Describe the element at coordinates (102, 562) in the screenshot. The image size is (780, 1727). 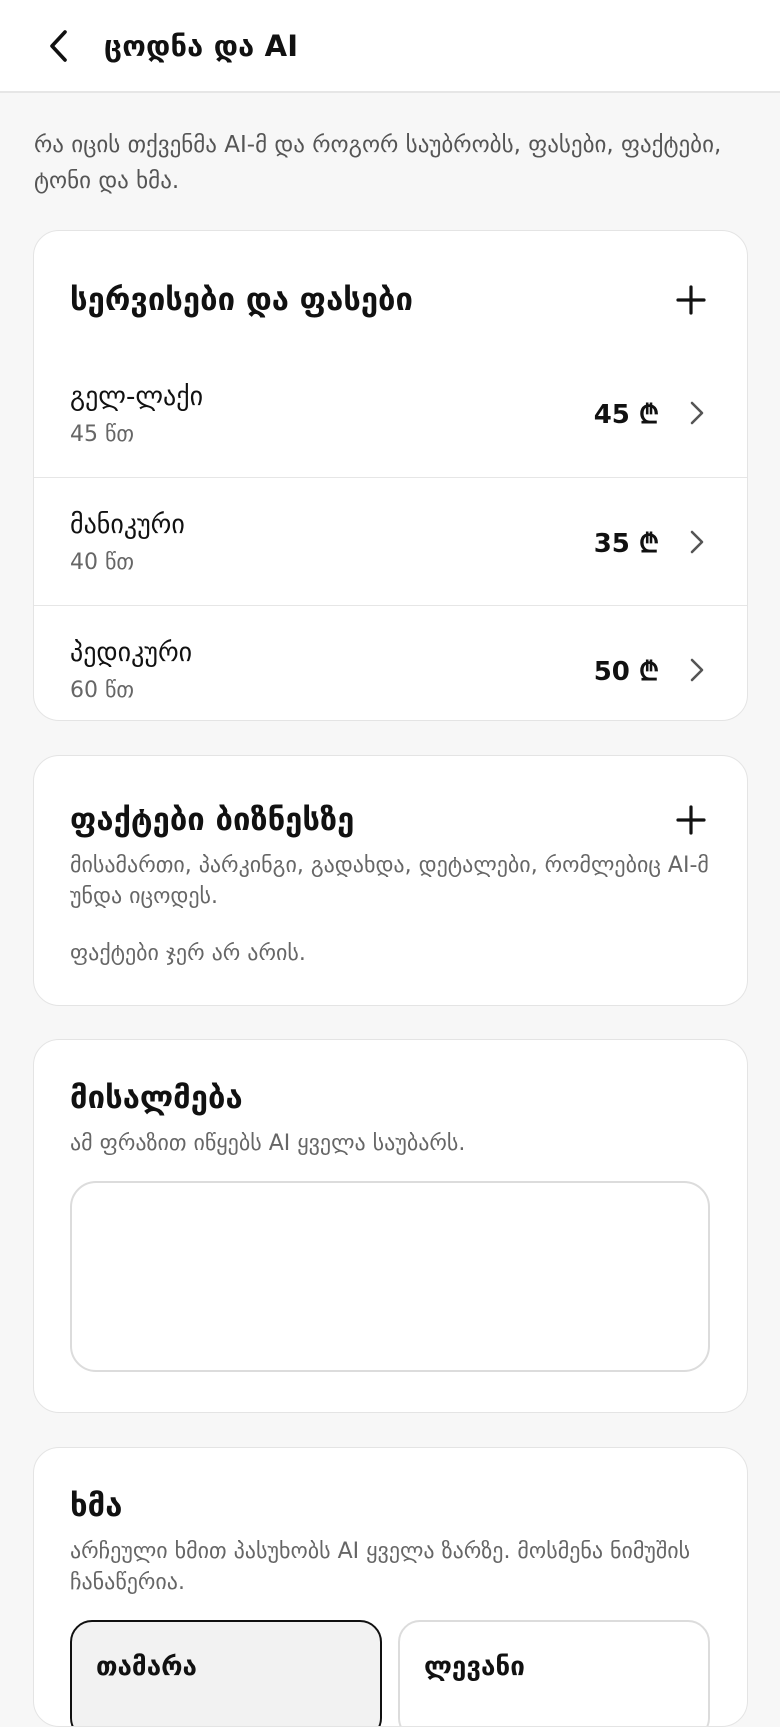
I see `service-duration: 40 წთ` at that location.